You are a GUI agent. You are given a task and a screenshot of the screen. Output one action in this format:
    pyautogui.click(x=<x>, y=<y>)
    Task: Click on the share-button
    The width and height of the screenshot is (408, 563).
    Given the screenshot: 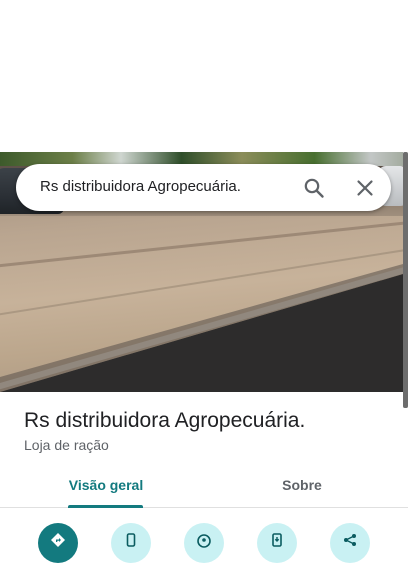 What is the action you would take?
    pyautogui.click(x=350, y=543)
    